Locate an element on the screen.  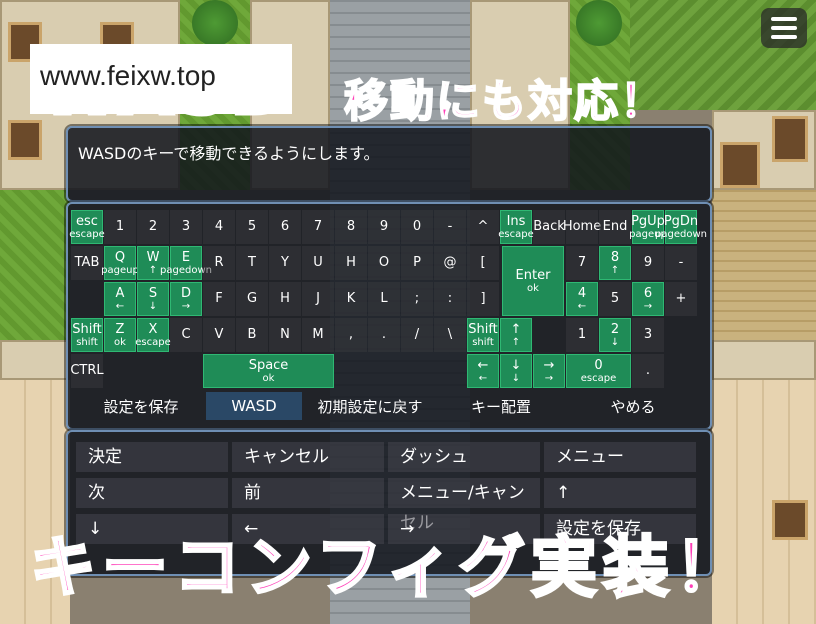
key: ← ← is located at coordinates (483, 371).